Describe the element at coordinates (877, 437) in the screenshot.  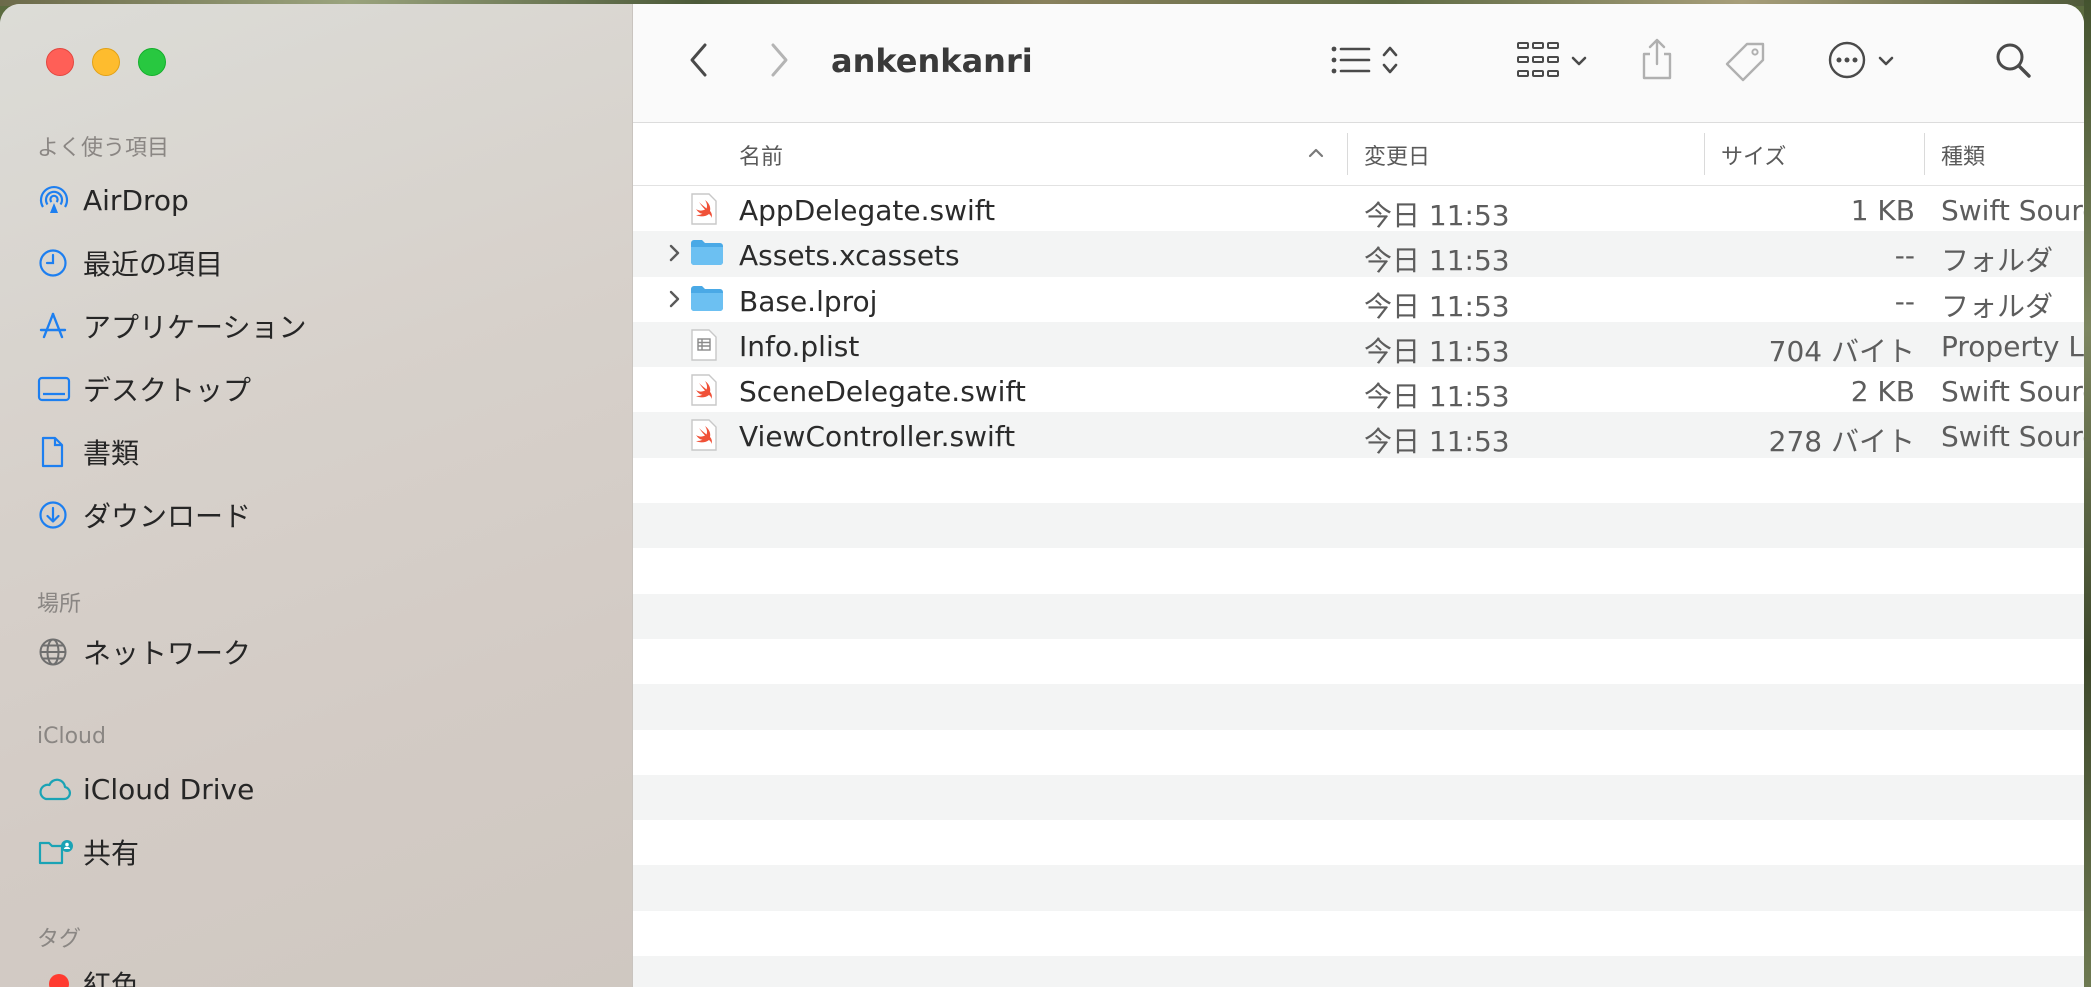
I see `file-name: ViewController.swift` at that location.